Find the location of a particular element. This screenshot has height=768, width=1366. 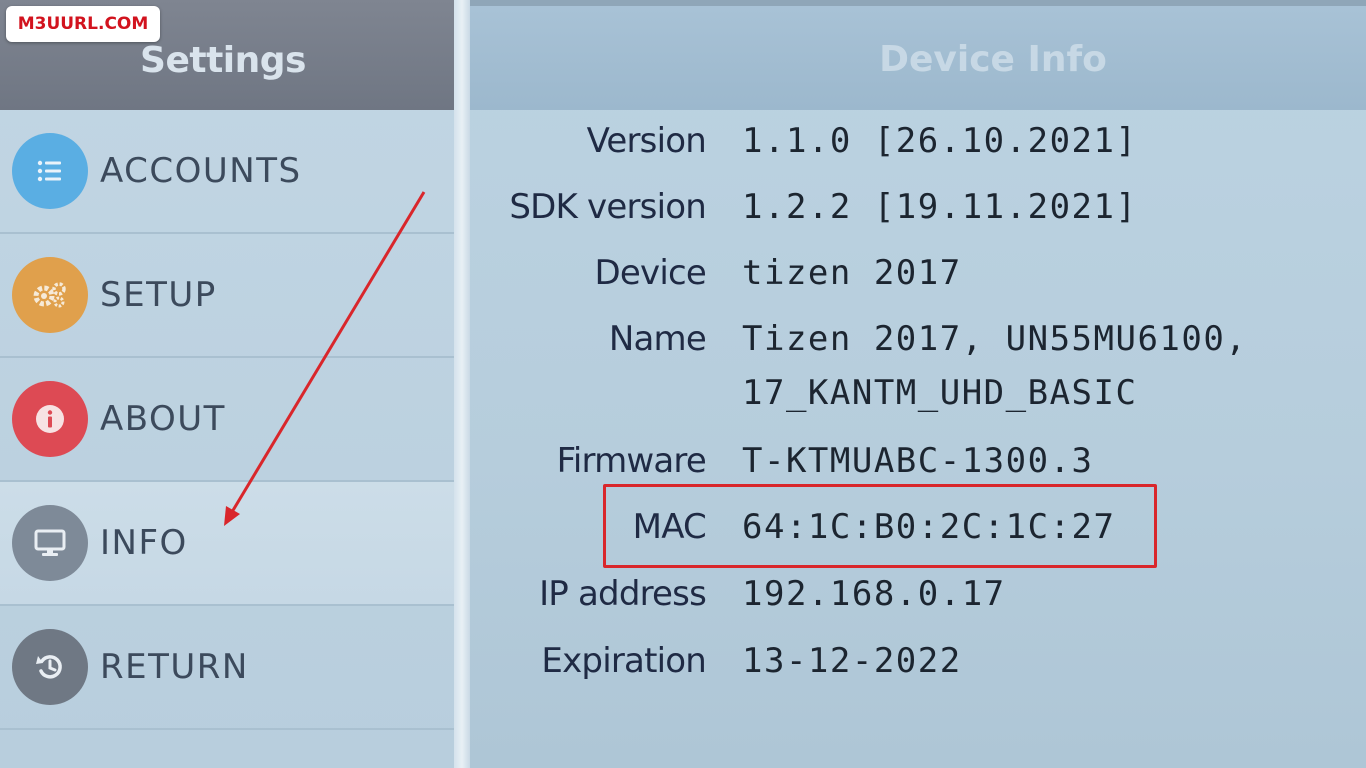

info-label: Version is located at coordinates (646, 141).